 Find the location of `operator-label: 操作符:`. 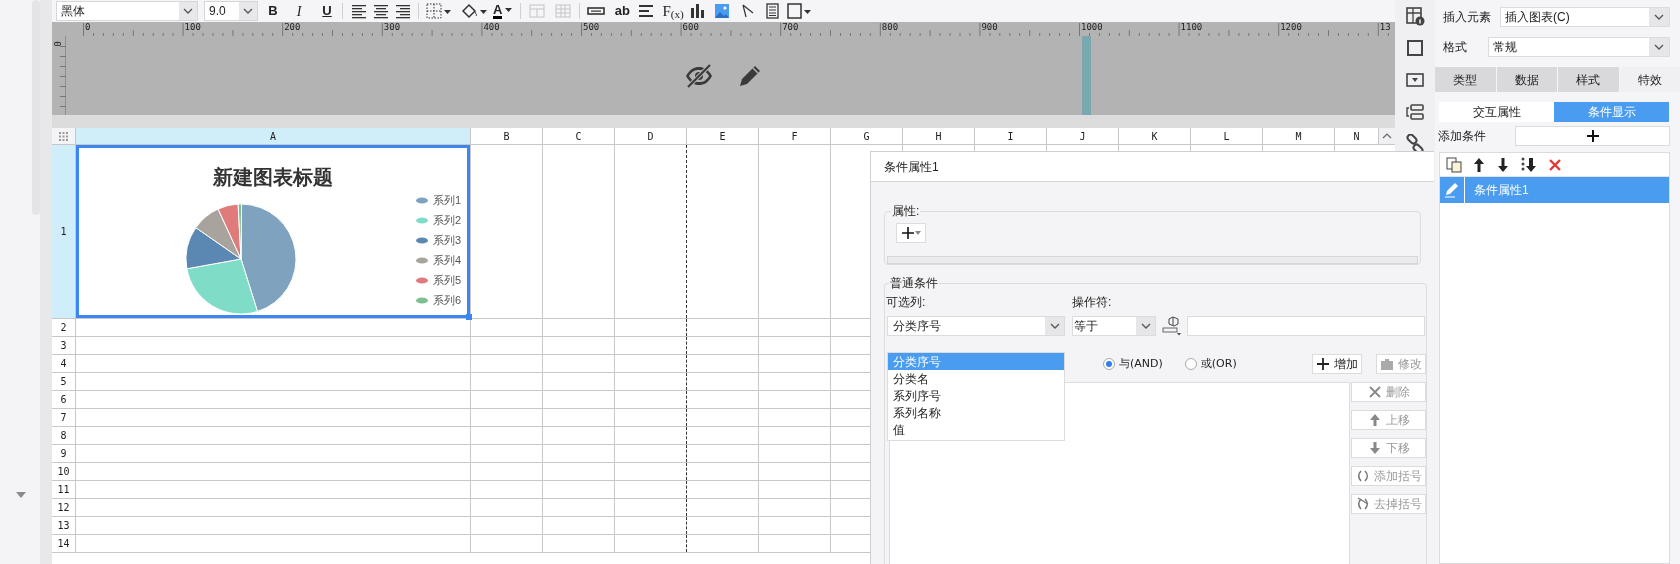

operator-label: 操作符: is located at coordinates (1092, 302).